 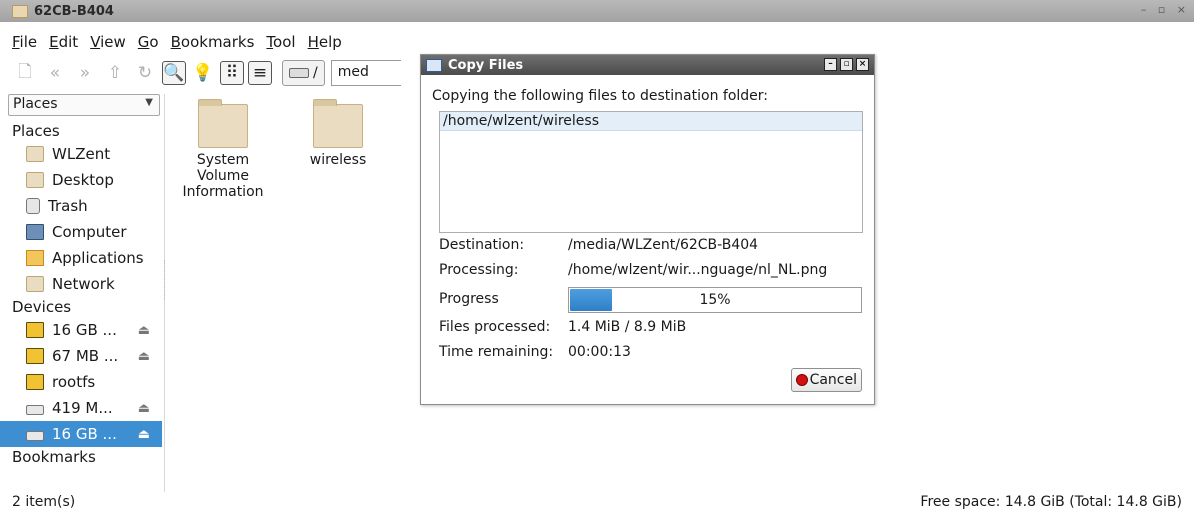 I want to click on sidebar-splitter, so click(x=165, y=280).